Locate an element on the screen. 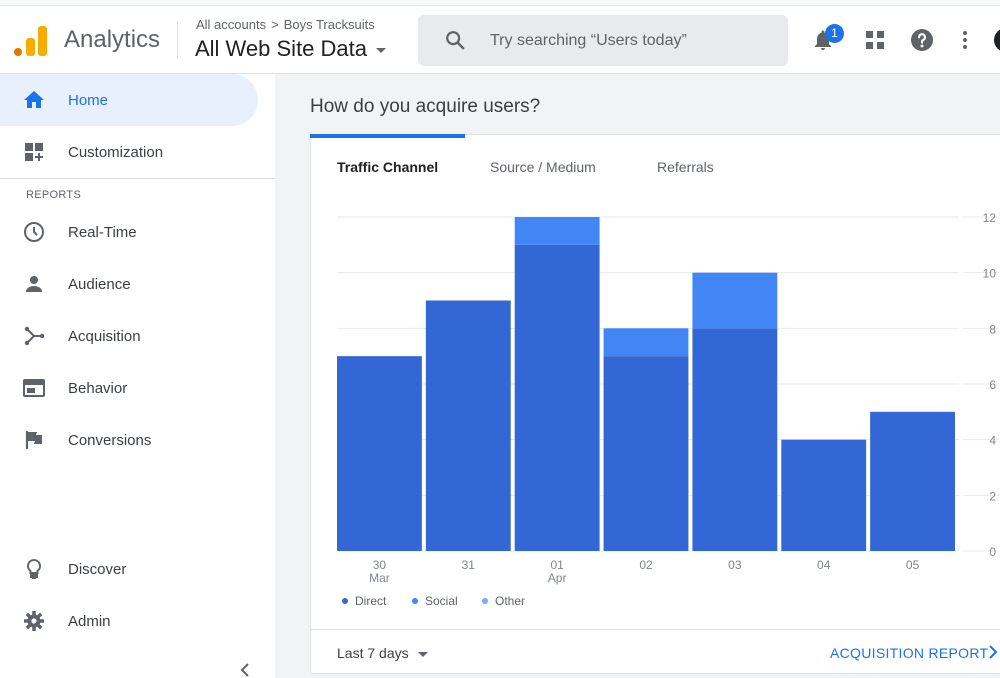 The image size is (1000, 678). sidebar-item-audience: Audience is located at coordinates (129, 284).